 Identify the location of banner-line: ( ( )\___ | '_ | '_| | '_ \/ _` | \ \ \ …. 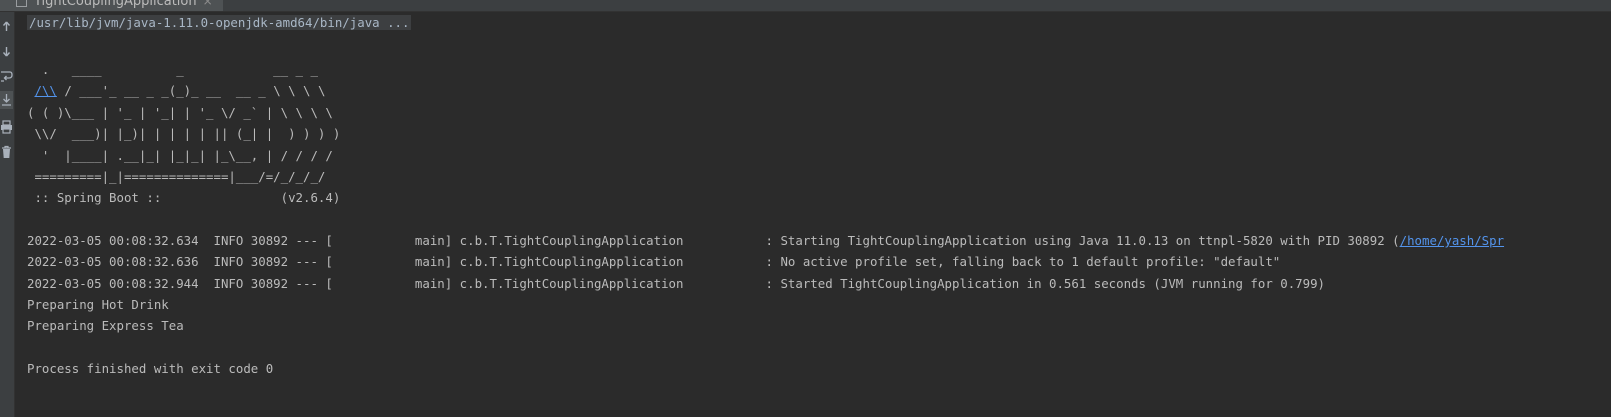
(180, 112).